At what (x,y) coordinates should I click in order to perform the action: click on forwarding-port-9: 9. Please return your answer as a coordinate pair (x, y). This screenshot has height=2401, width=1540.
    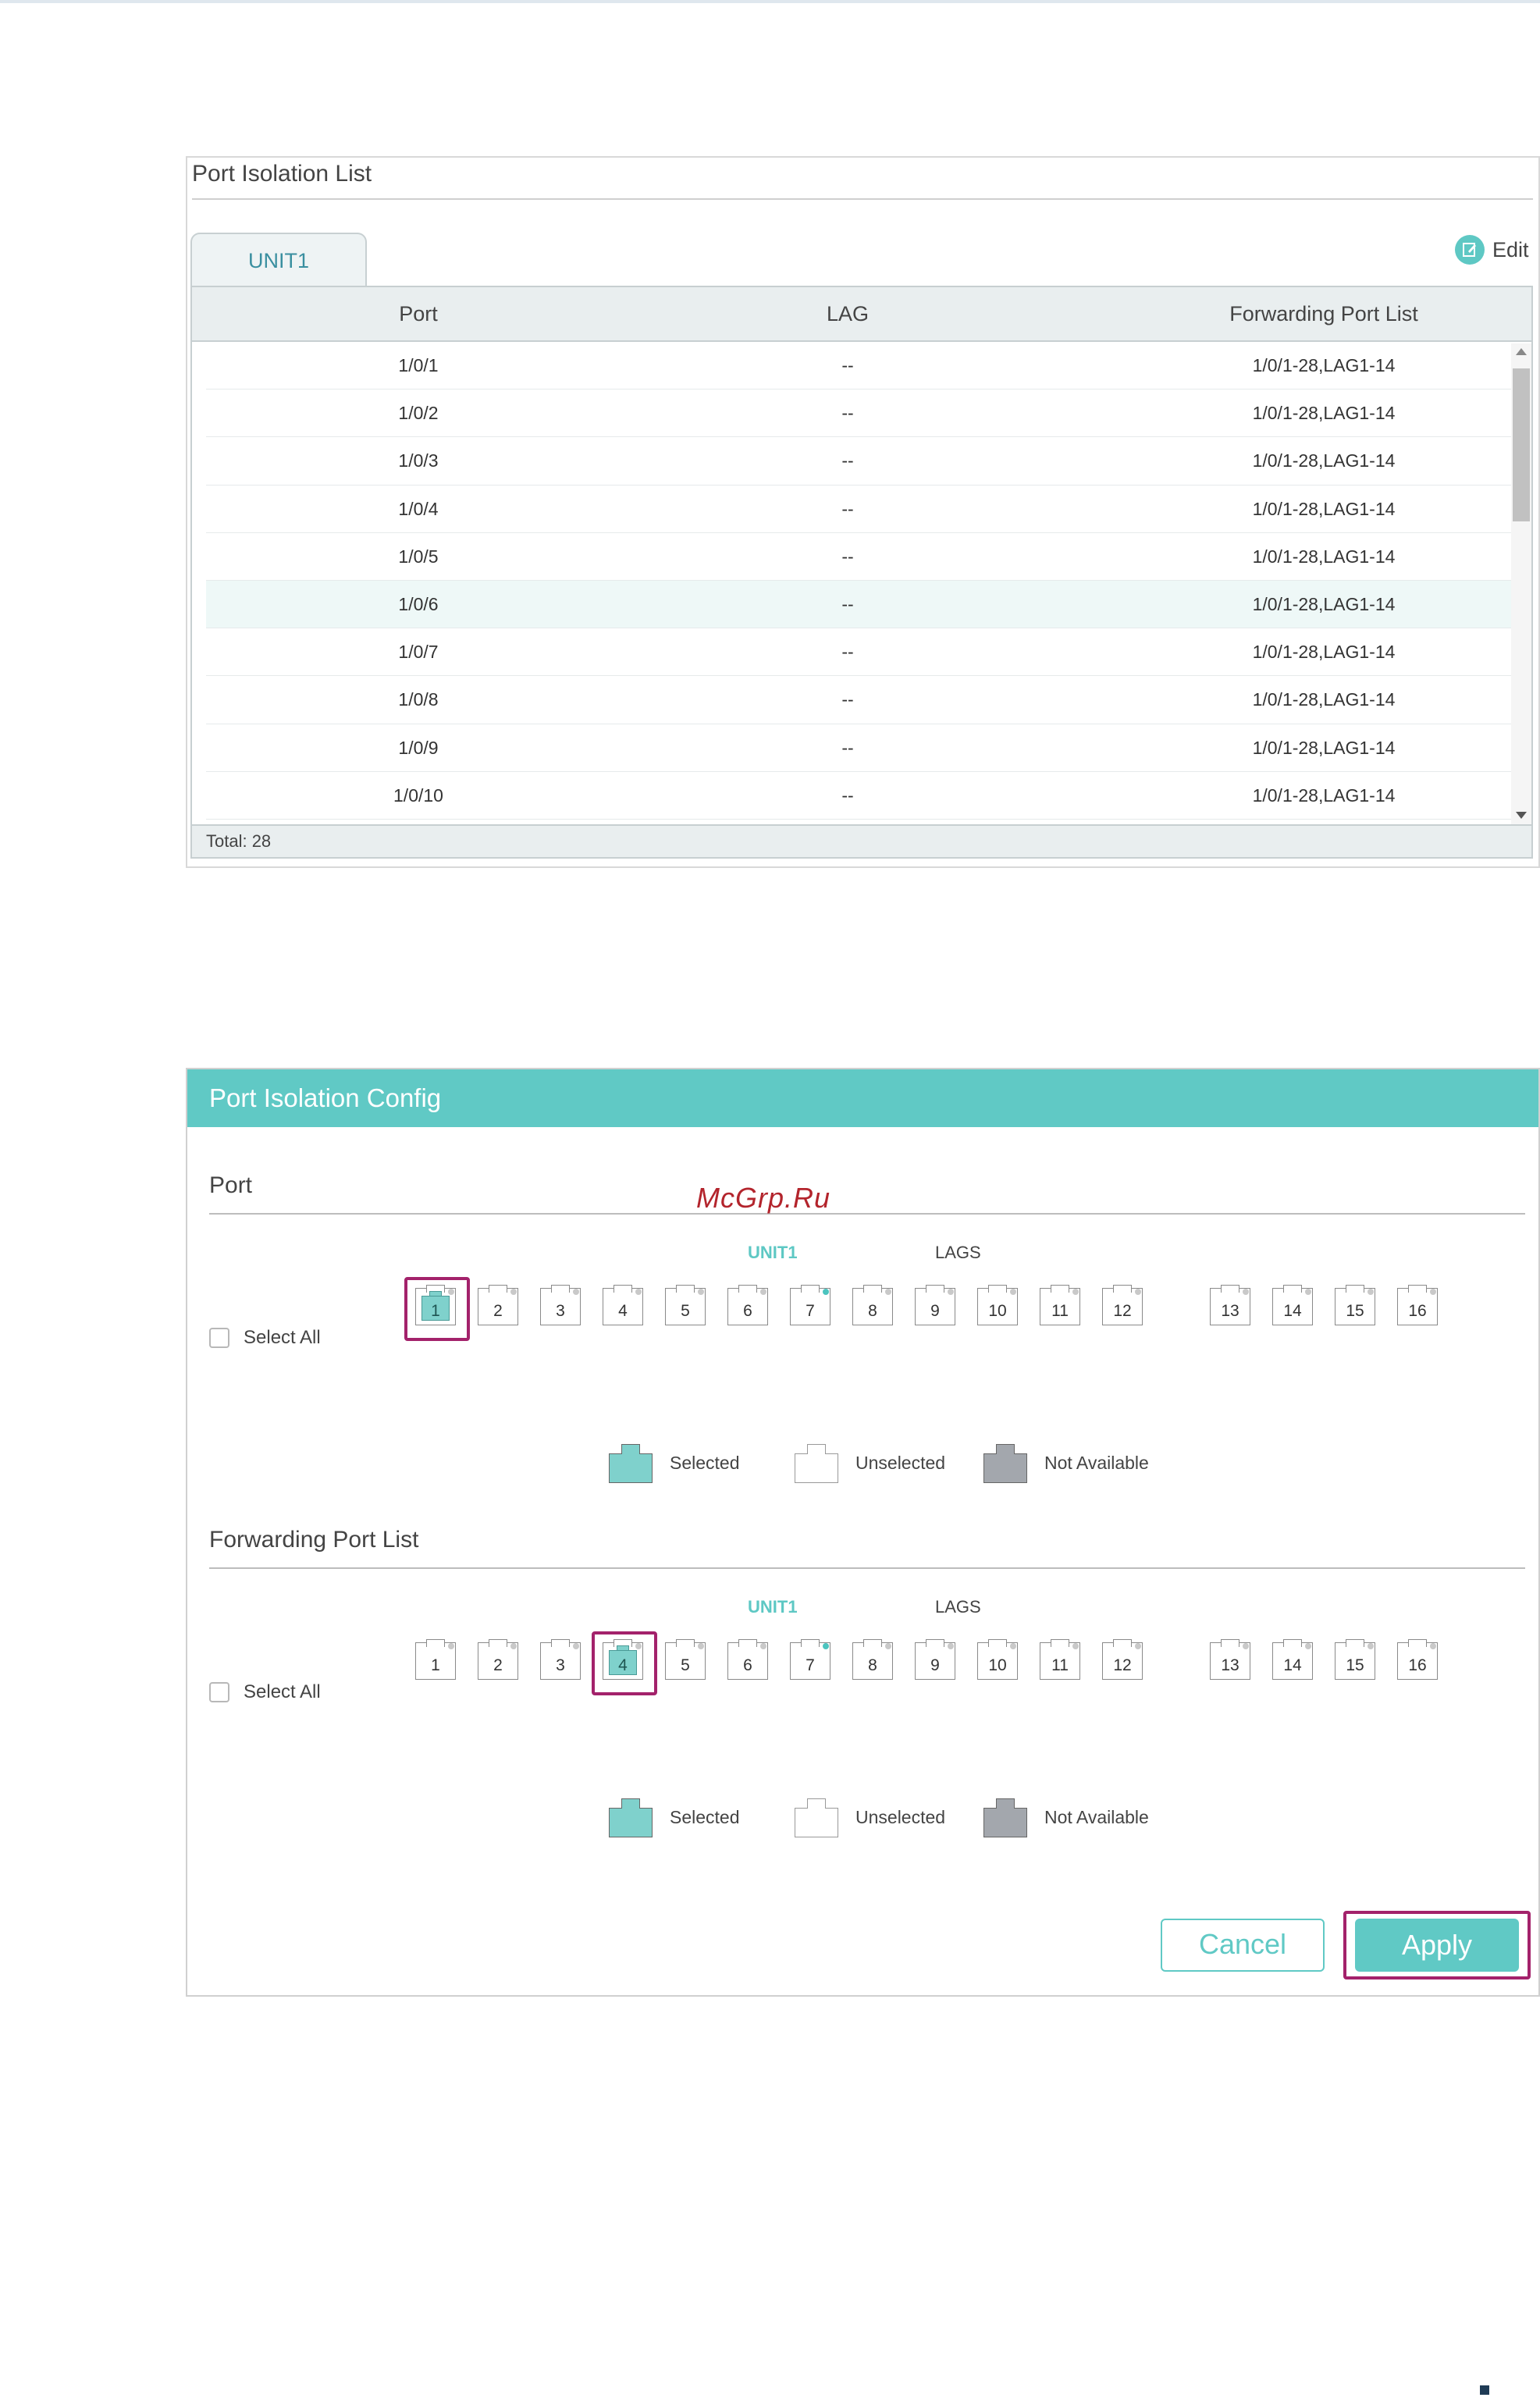
    Looking at the image, I should click on (935, 1661).